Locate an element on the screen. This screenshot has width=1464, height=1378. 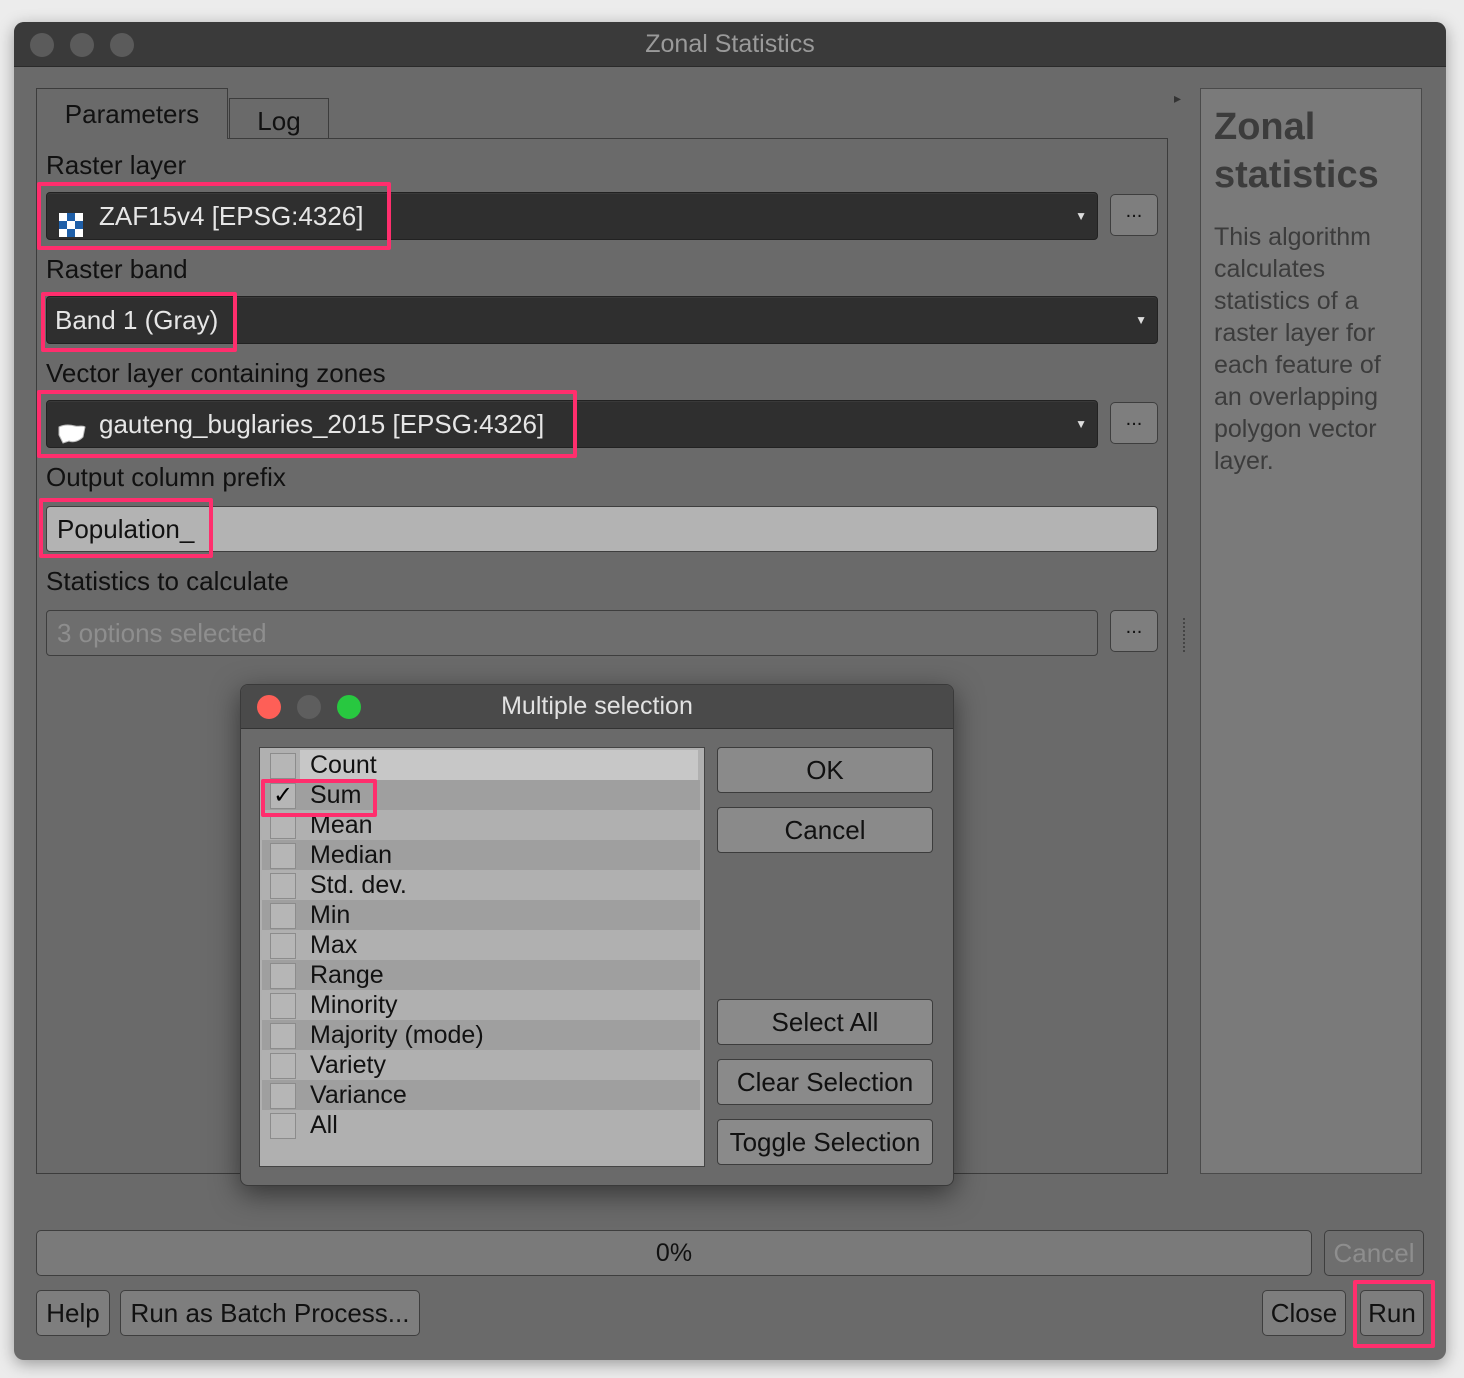
list-item-majority: Majority (mode) is located at coordinates (481, 1035).